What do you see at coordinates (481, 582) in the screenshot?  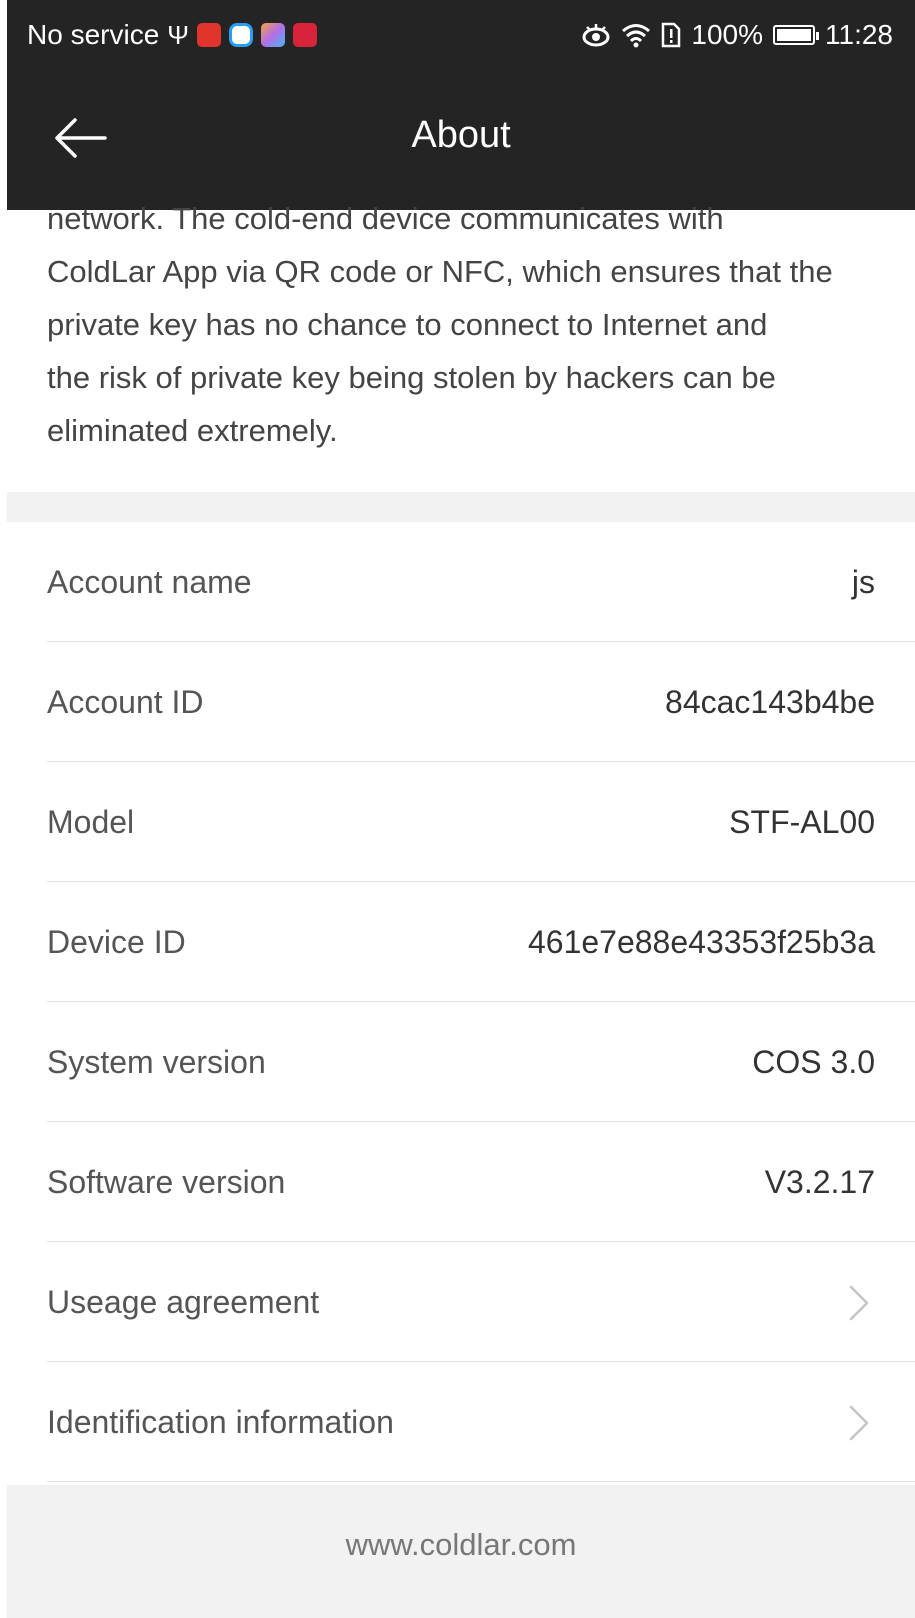 I see `account-name-row: Account name js` at bounding box center [481, 582].